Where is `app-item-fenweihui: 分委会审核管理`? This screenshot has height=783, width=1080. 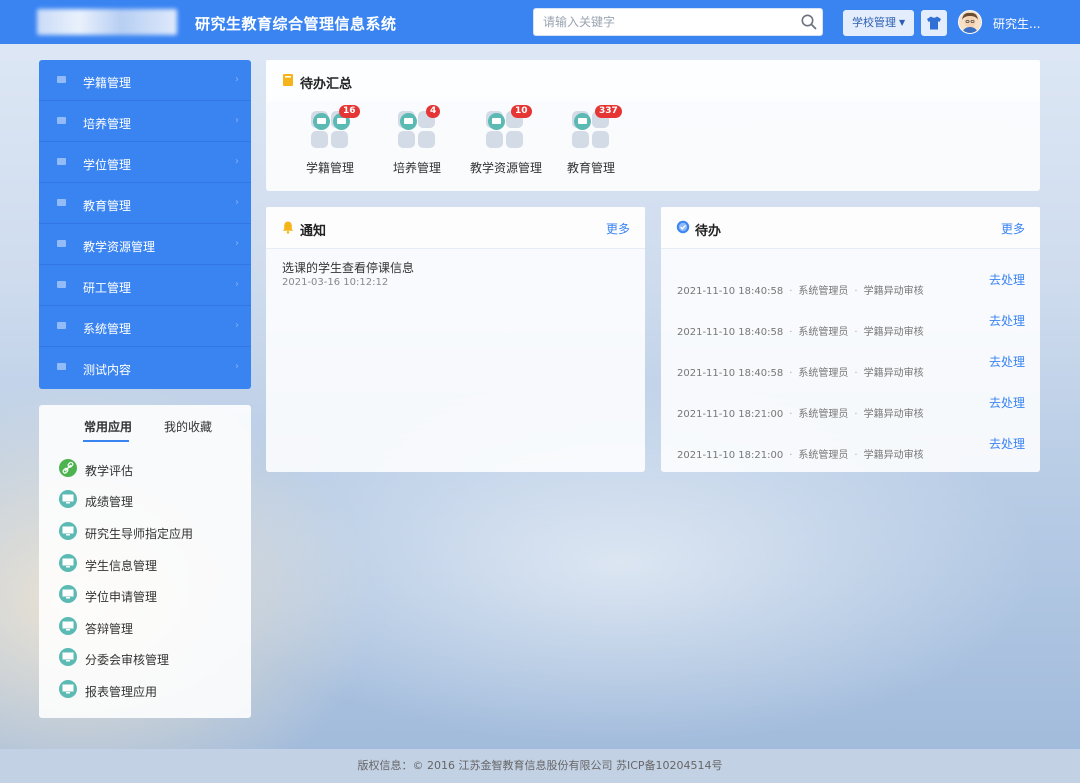
app-item-fenweihui: 分委会审核管理 is located at coordinates (154, 658).